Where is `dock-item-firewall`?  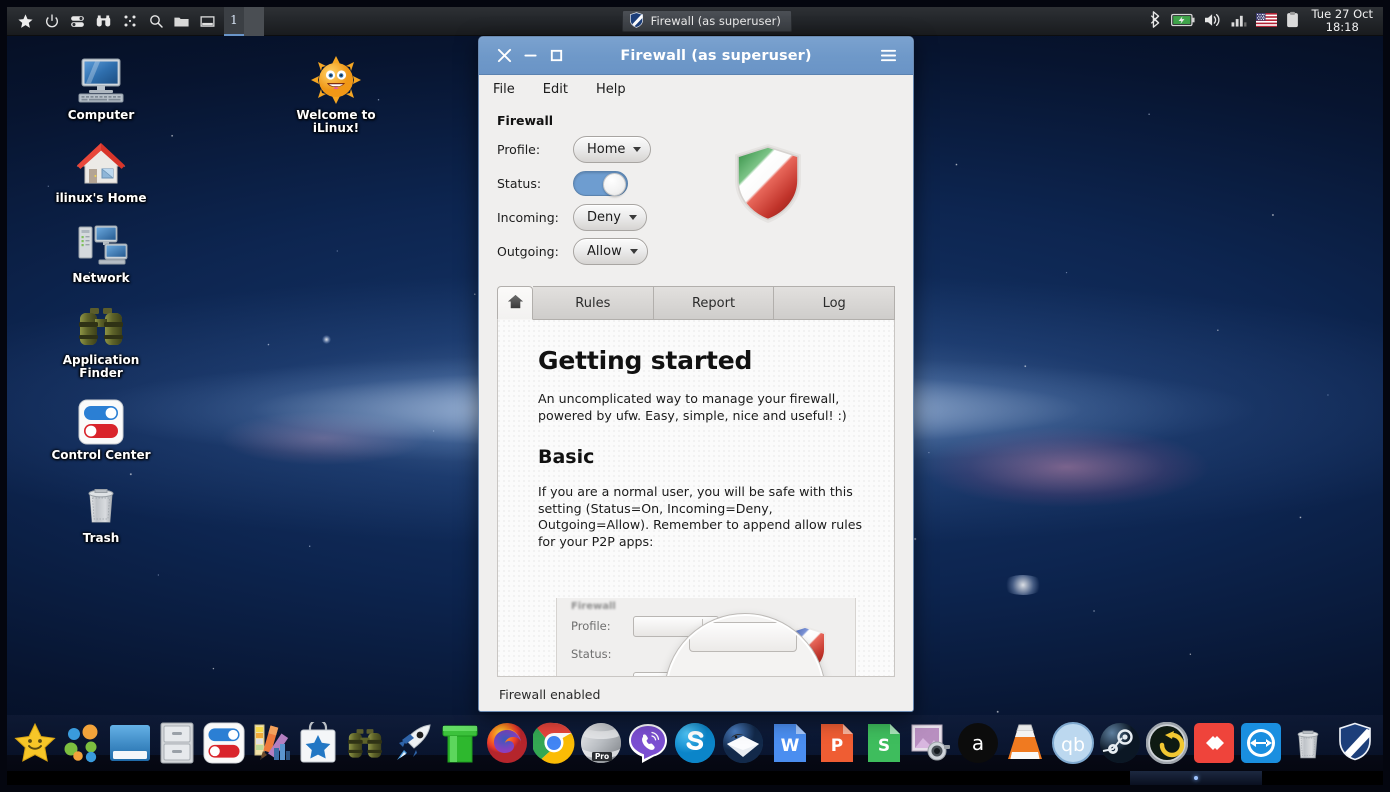 dock-item-firewall is located at coordinates (1355, 743).